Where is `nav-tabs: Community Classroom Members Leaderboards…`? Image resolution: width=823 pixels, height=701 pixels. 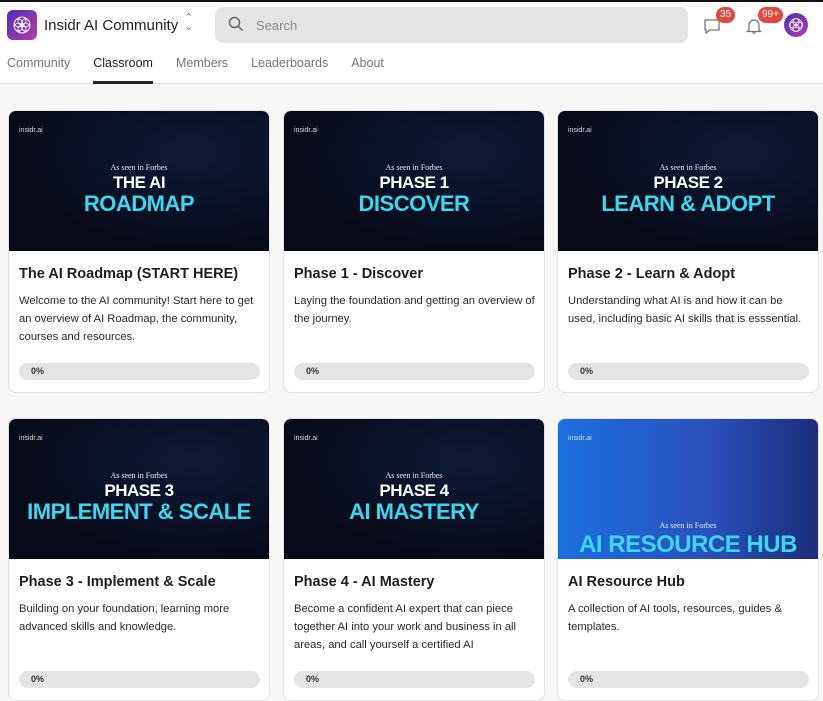 nav-tabs: Community Classroom Members Leaderboards… is located at coordinates (200, 70).